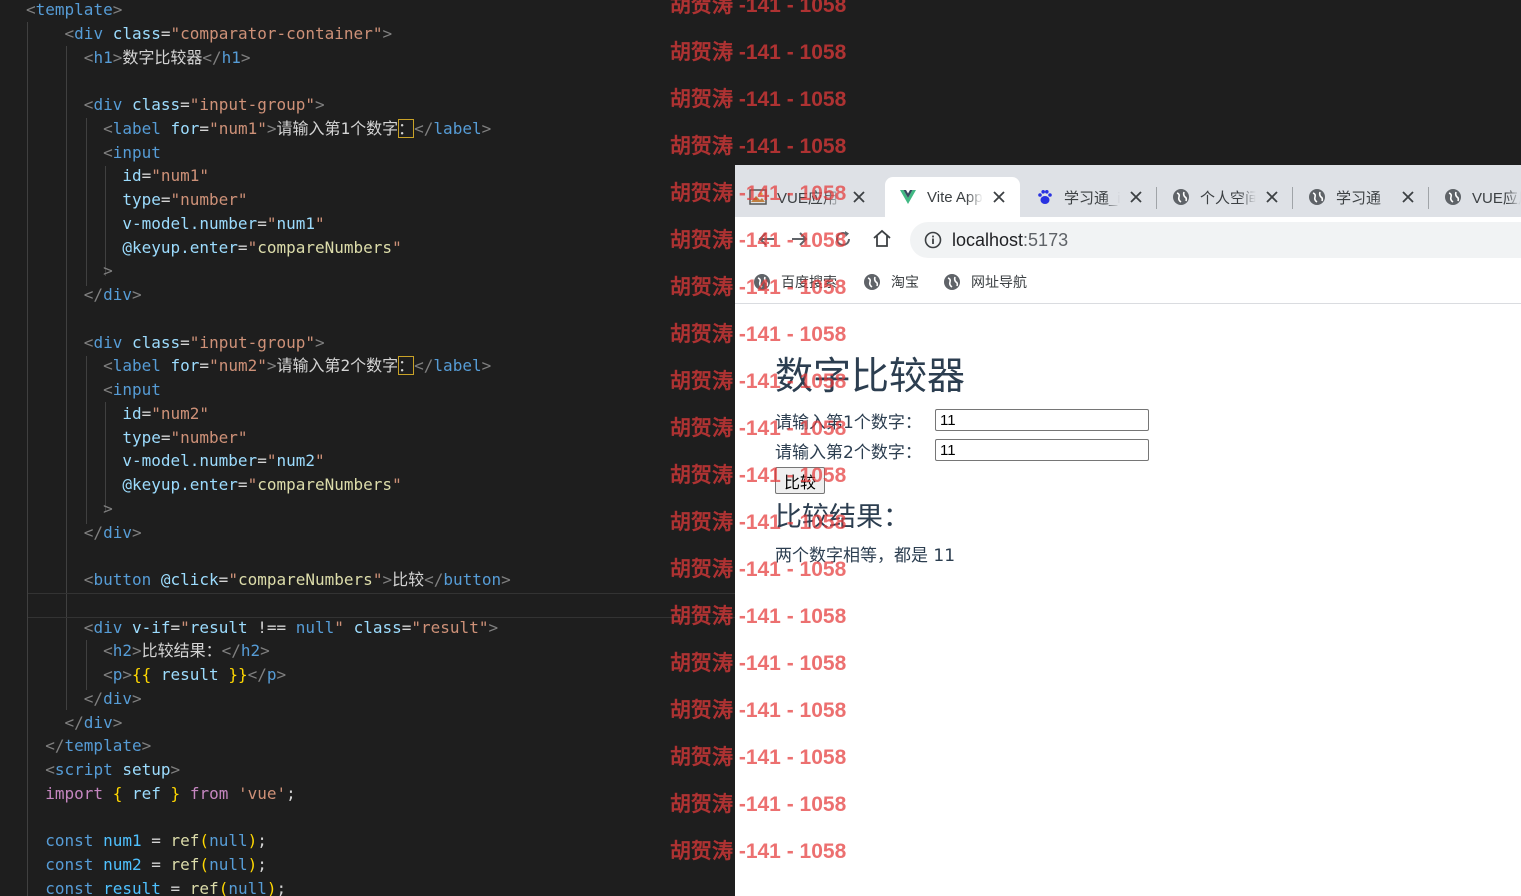  I want to click on globe-icon, so click(952, 282).